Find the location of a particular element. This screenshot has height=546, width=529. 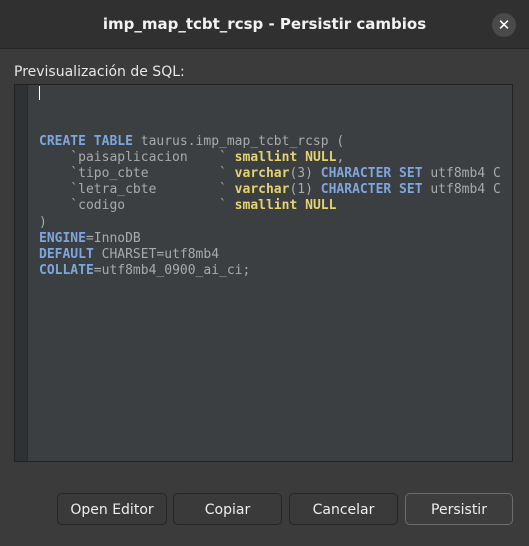

sql-token: , is located at coordinates (340, 157).